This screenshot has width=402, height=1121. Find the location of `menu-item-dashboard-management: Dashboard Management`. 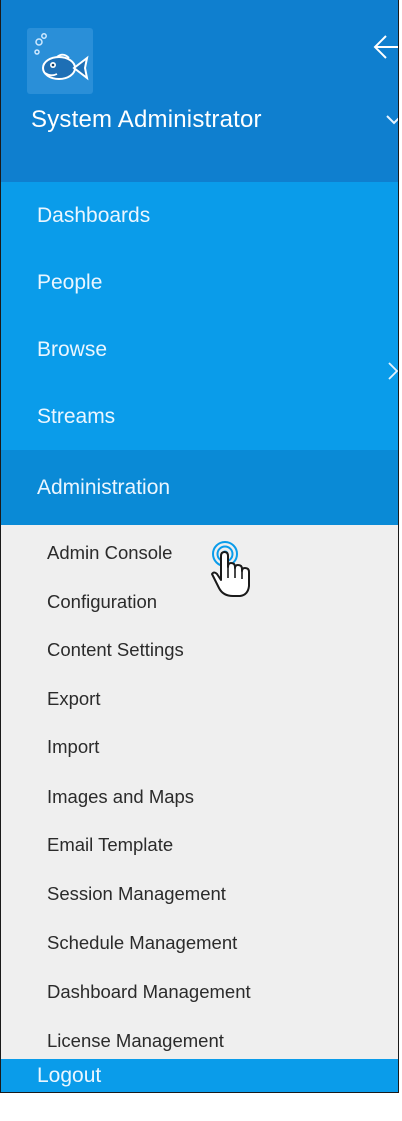

menu-item-dashboard-management: Dashboard Management is located at coordinates (149, 992).